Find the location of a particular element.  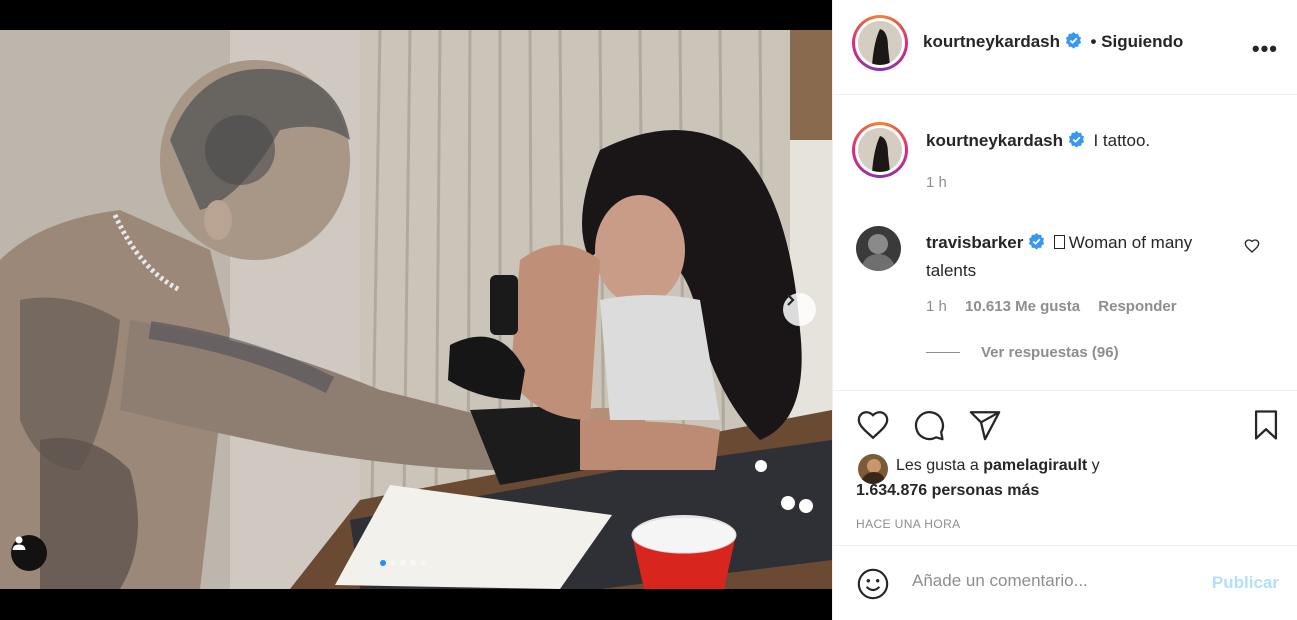

more-options-icon: ••• is located at coordinates (1265, 49).